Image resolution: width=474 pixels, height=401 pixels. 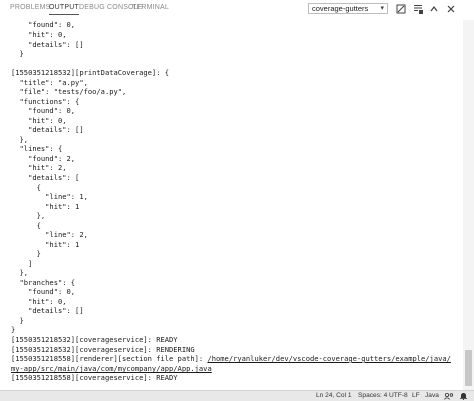 I want to click on output-line: "lines": {, so click(x=37, y=148).